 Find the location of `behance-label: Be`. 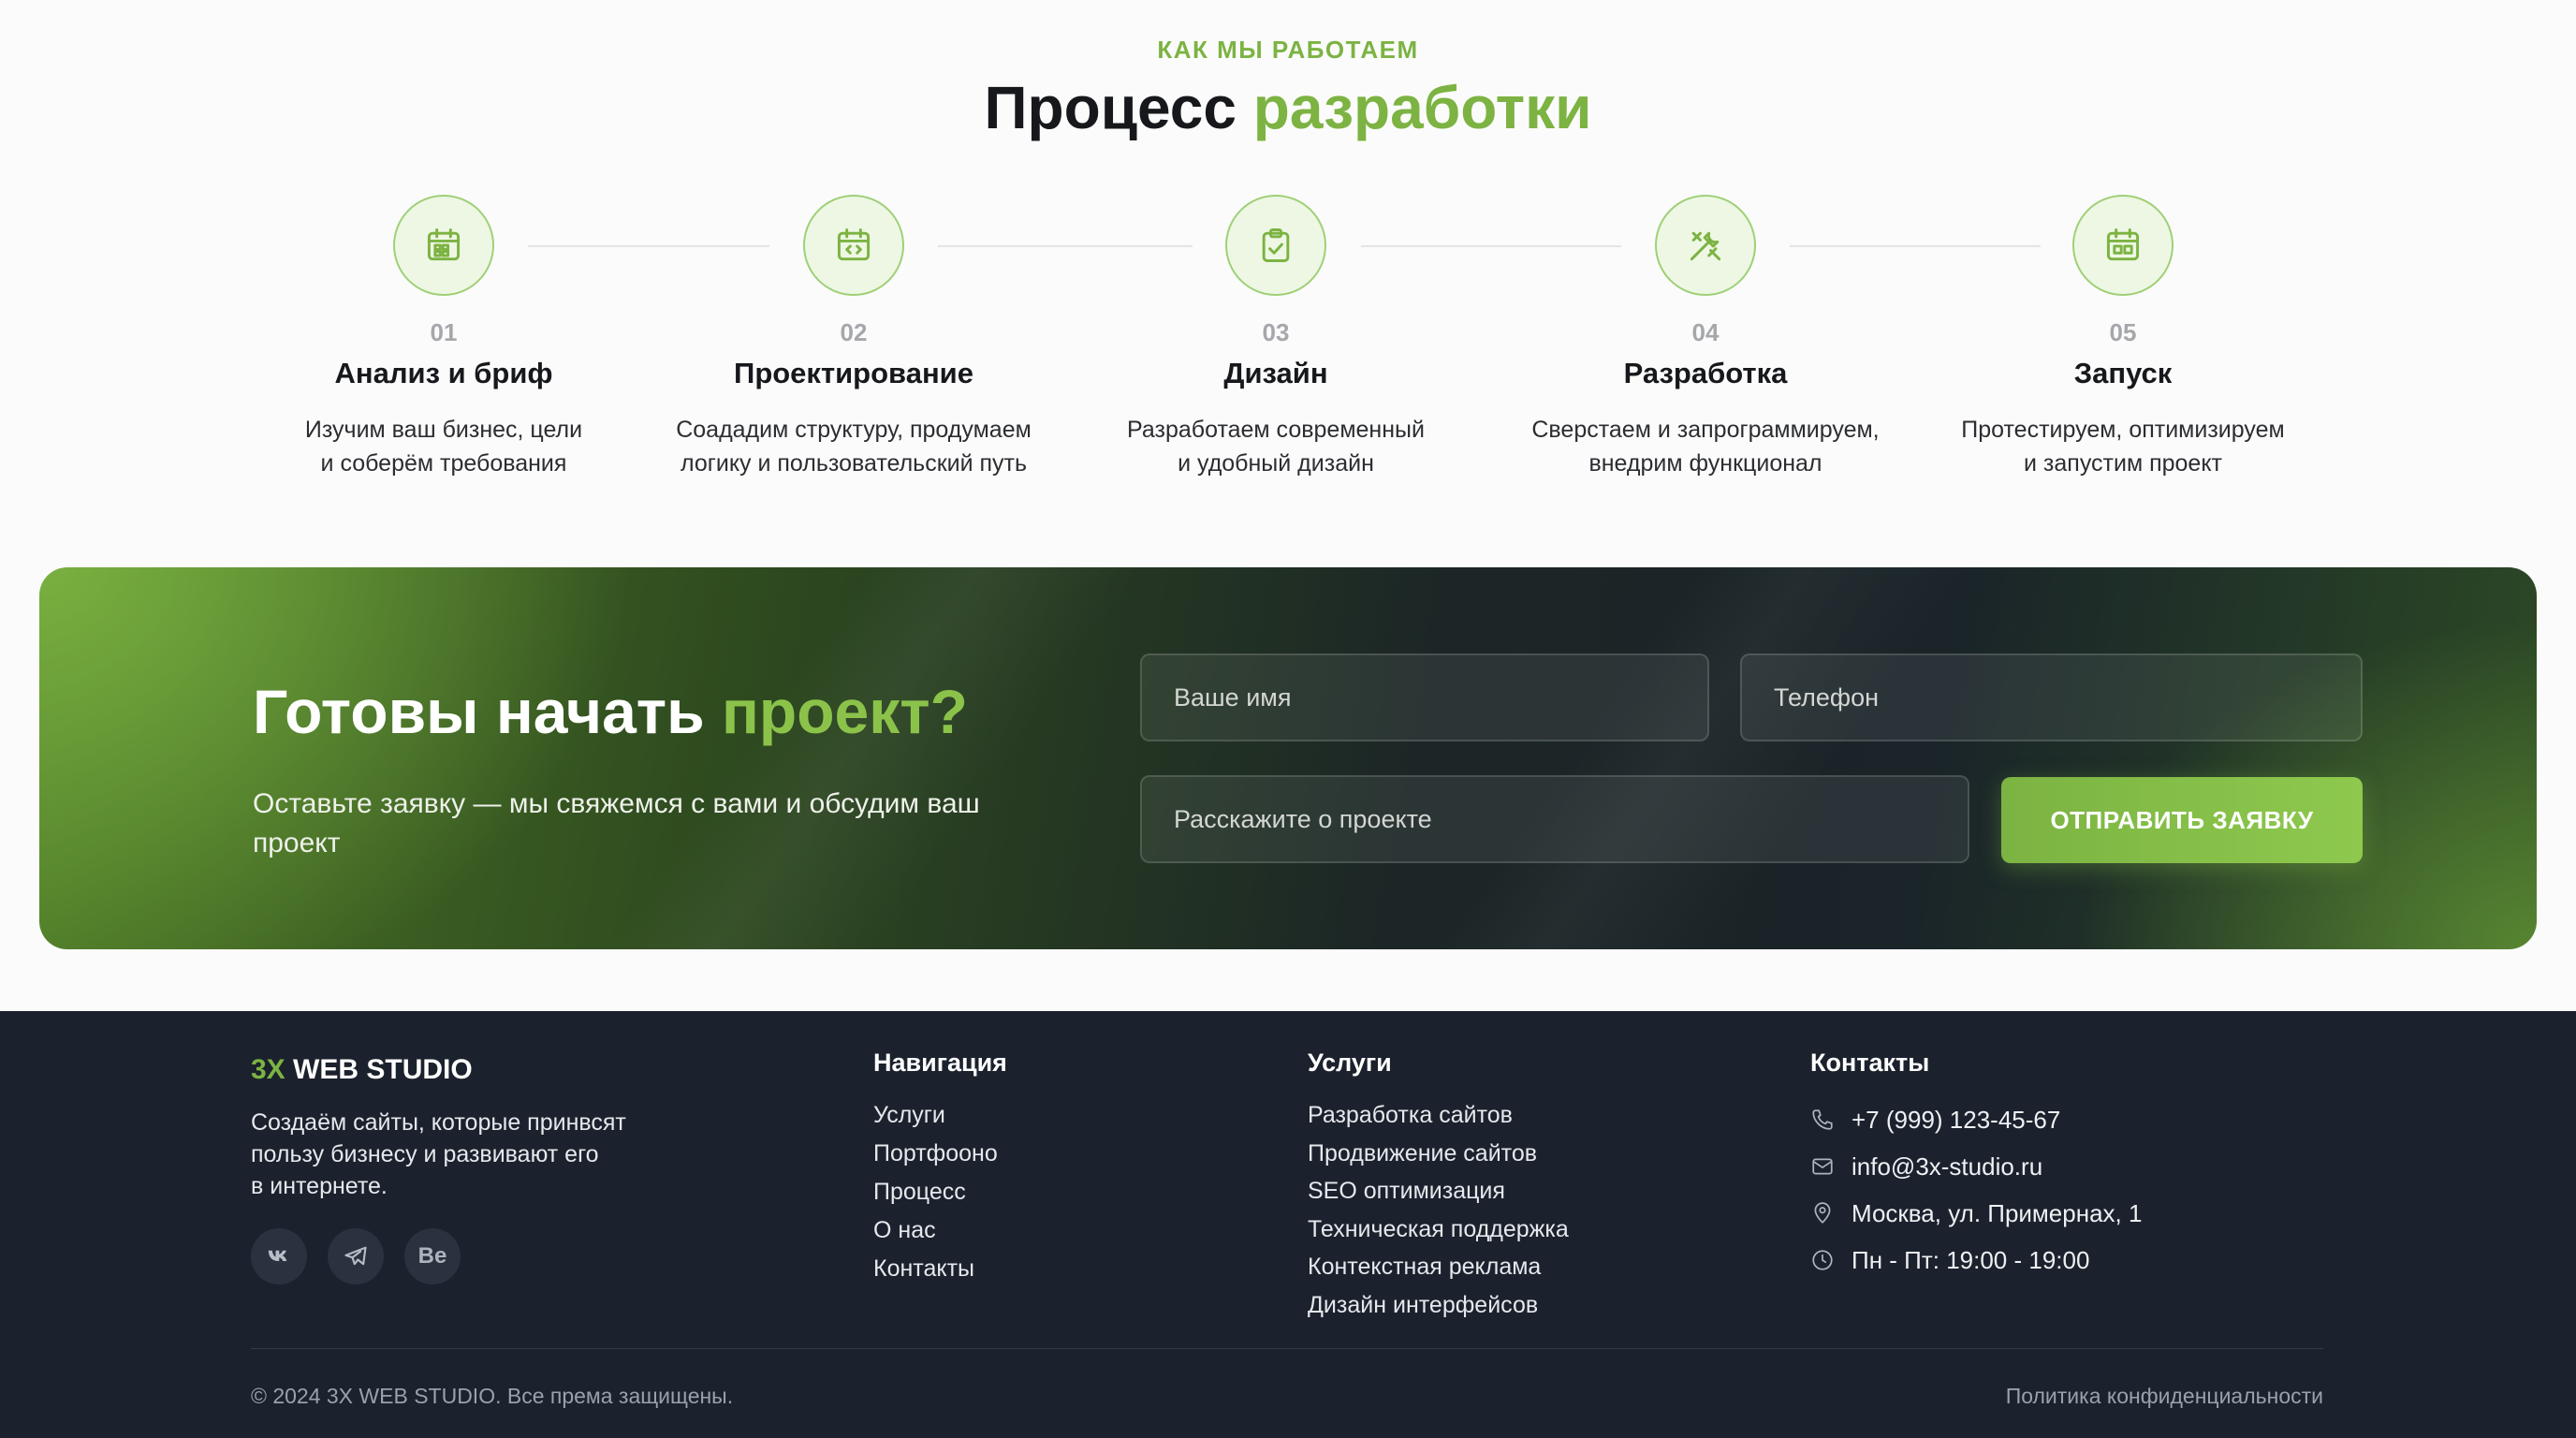

behance-label: Be is located at coordinates (432, 1256).